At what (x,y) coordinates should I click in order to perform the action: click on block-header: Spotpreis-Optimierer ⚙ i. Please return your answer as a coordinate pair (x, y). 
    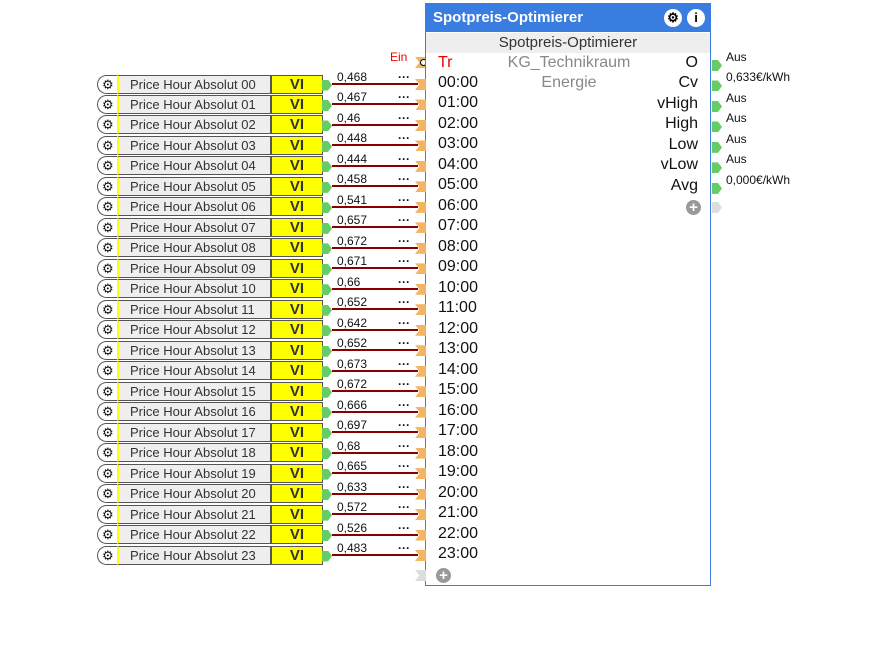
    Looking at the image, I should click on (568, 18).